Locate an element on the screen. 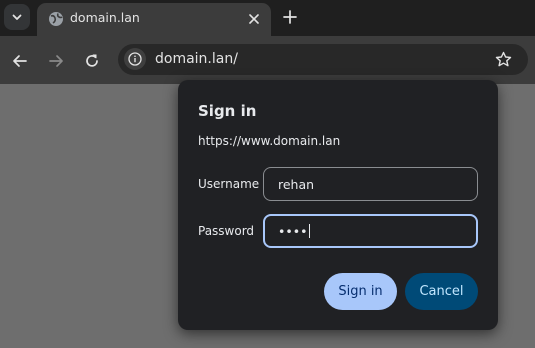  password-field: •••• is located at coordinates (370, 231).